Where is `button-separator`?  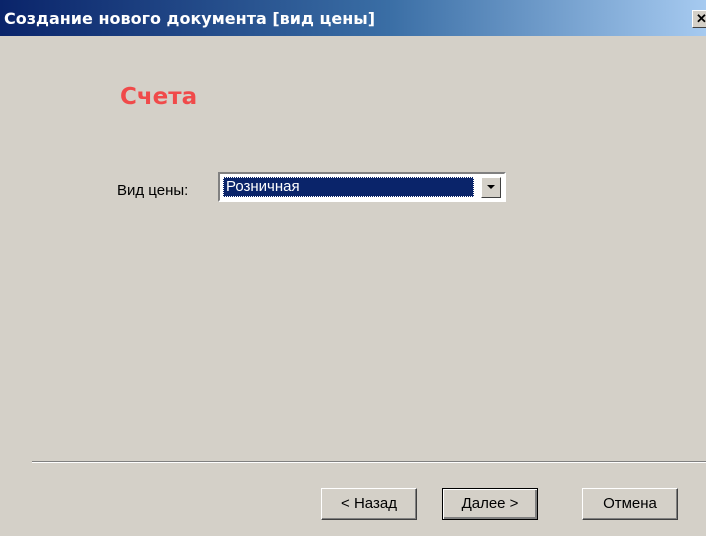
button-separator is located at coordinates (369, 462).